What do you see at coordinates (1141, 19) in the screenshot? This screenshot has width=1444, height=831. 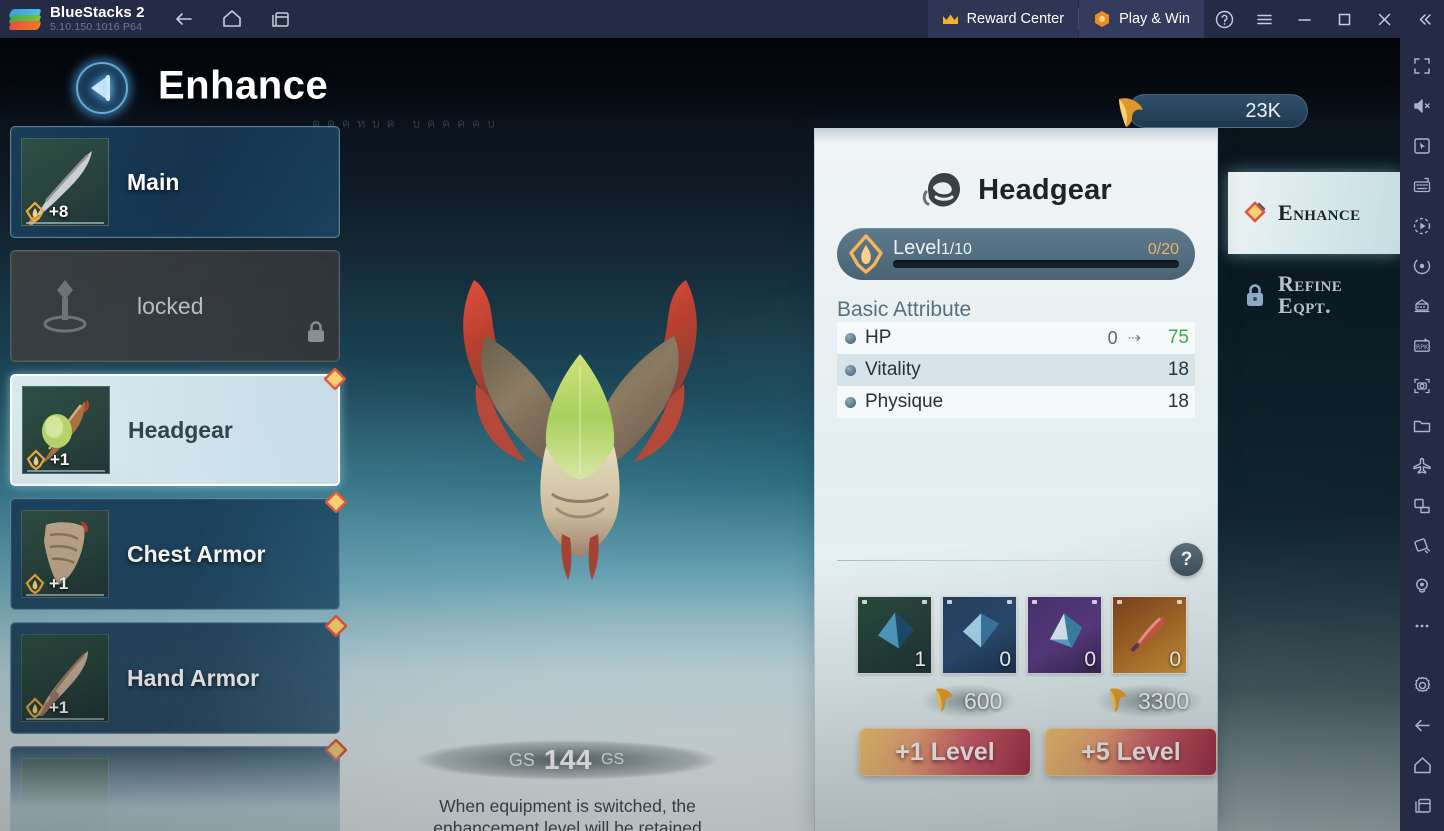 I see `play-and-win-button: Play & Win` at bounding box center [1141, 19].